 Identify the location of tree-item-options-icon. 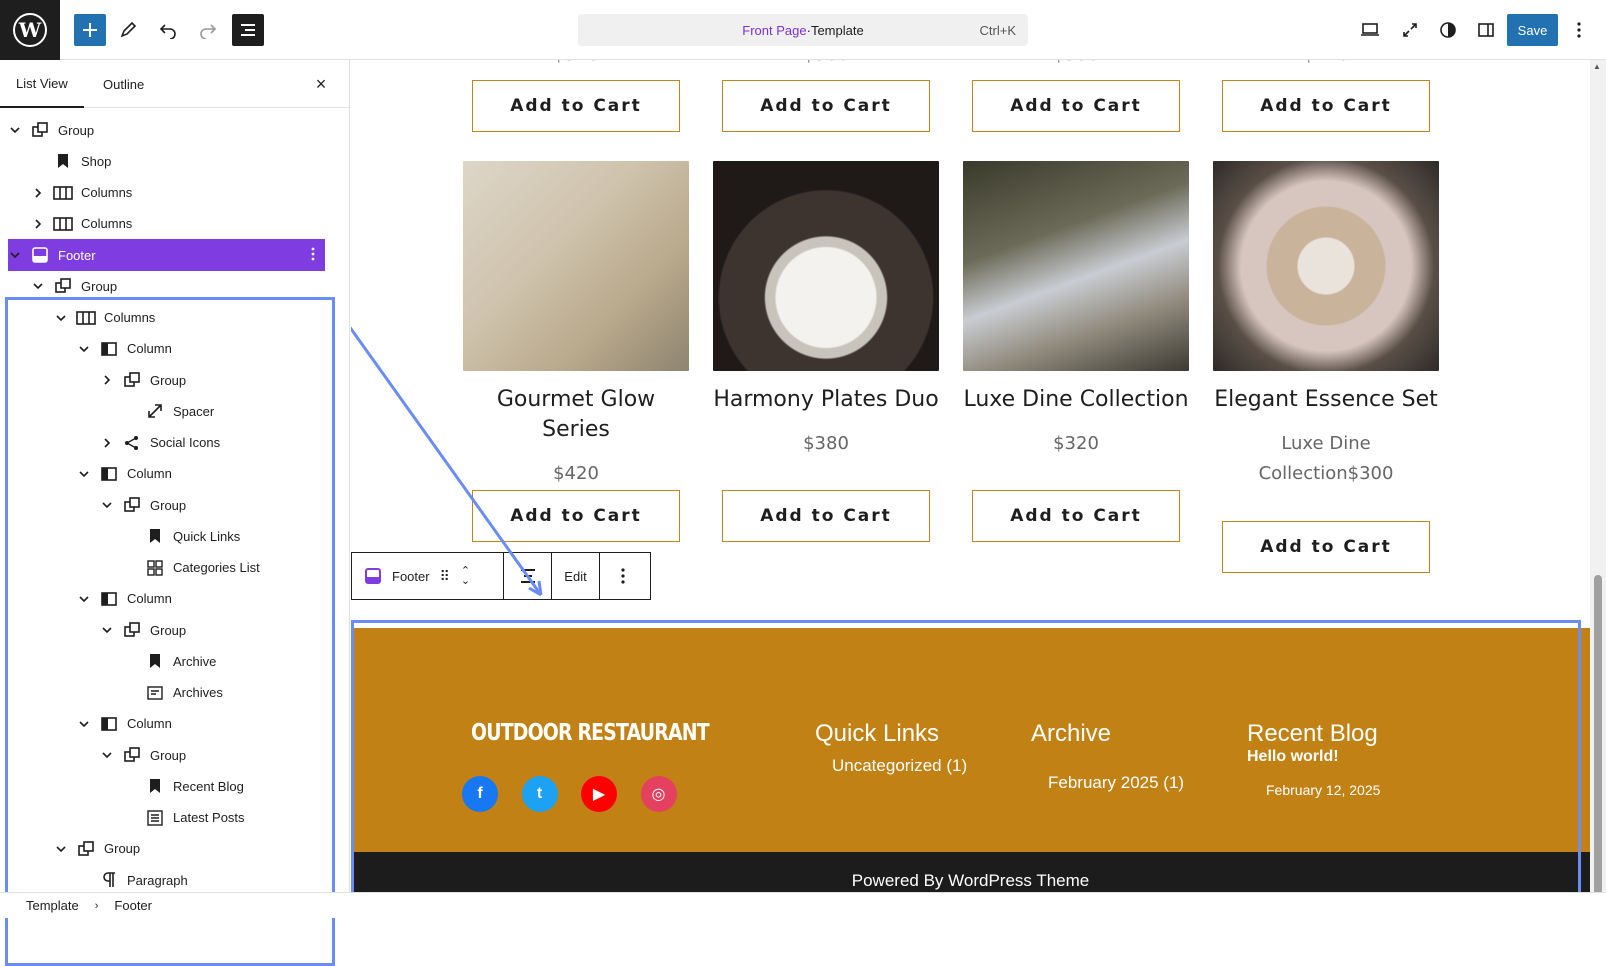
(313, 255).